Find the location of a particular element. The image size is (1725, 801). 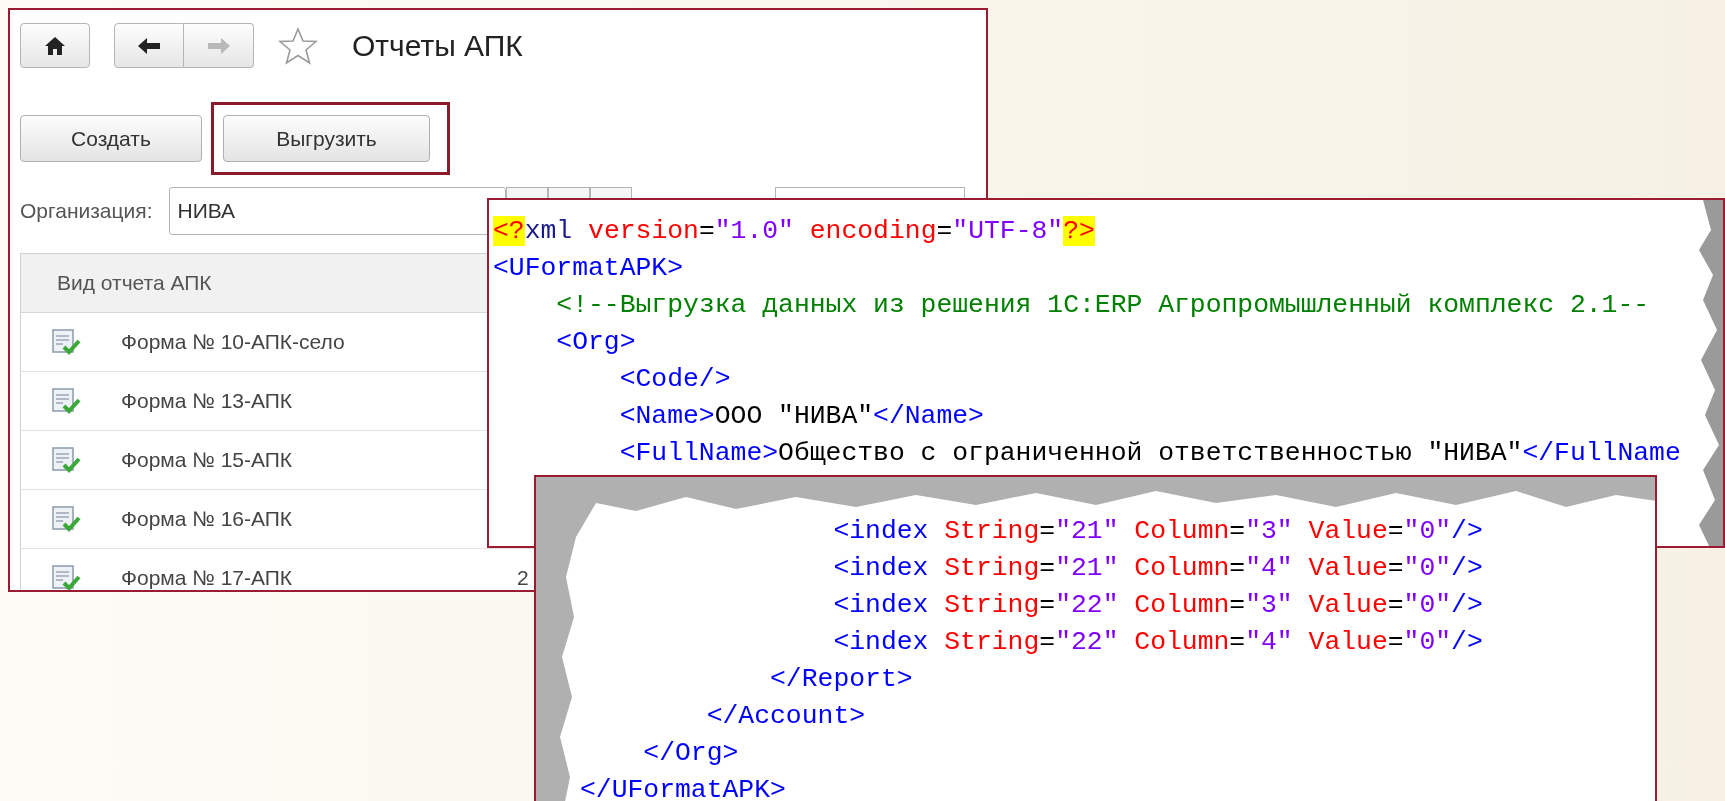

toolbar-button: Выгрузить is located at coordinates (326, 138).